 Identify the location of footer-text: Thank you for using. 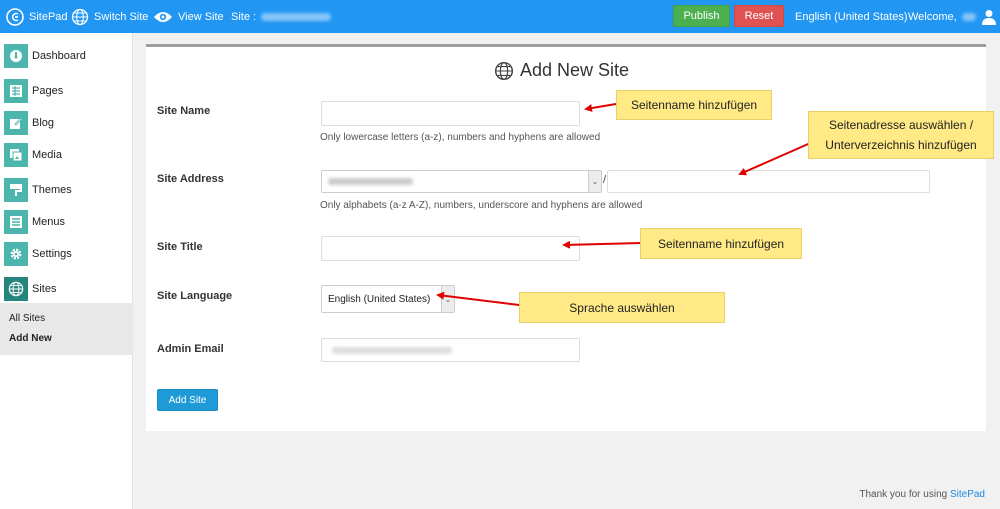
(903, 494).